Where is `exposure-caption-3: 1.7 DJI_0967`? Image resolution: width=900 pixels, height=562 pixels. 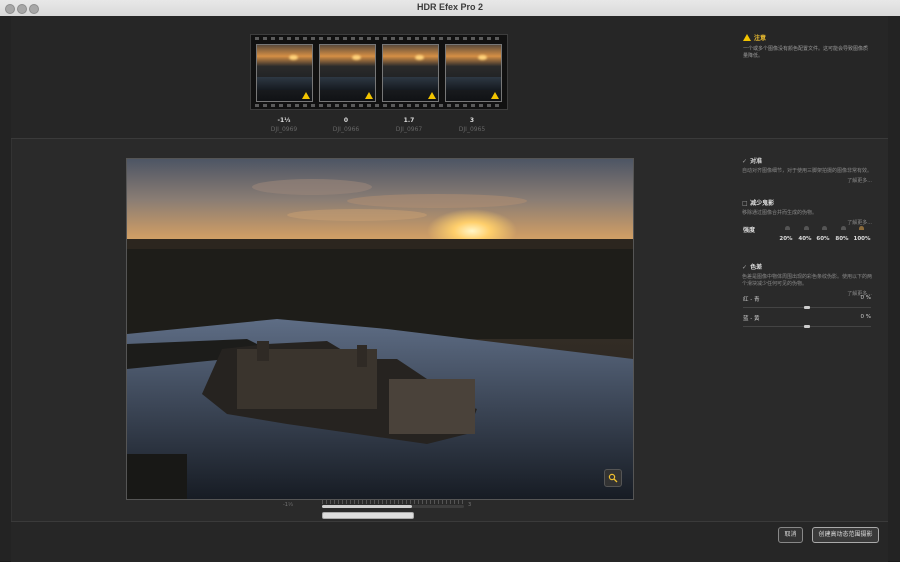 exposure-caption-3: 1.7 DJI_0967 is located at coordinates (409, 125).